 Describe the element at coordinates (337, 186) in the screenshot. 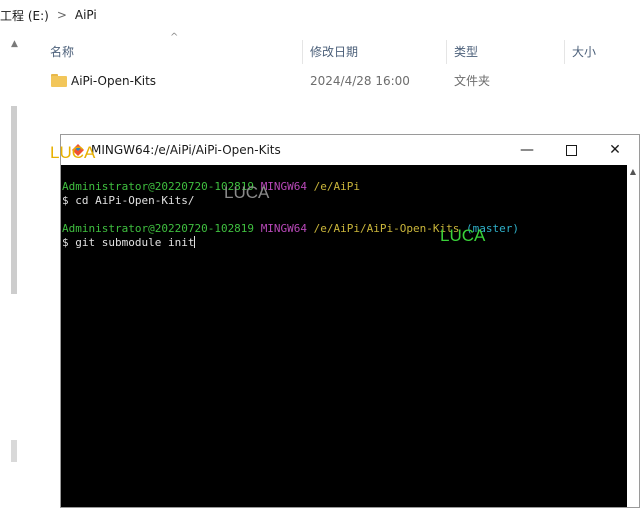

I see `prompt-path: /e/AiPi` at that location.